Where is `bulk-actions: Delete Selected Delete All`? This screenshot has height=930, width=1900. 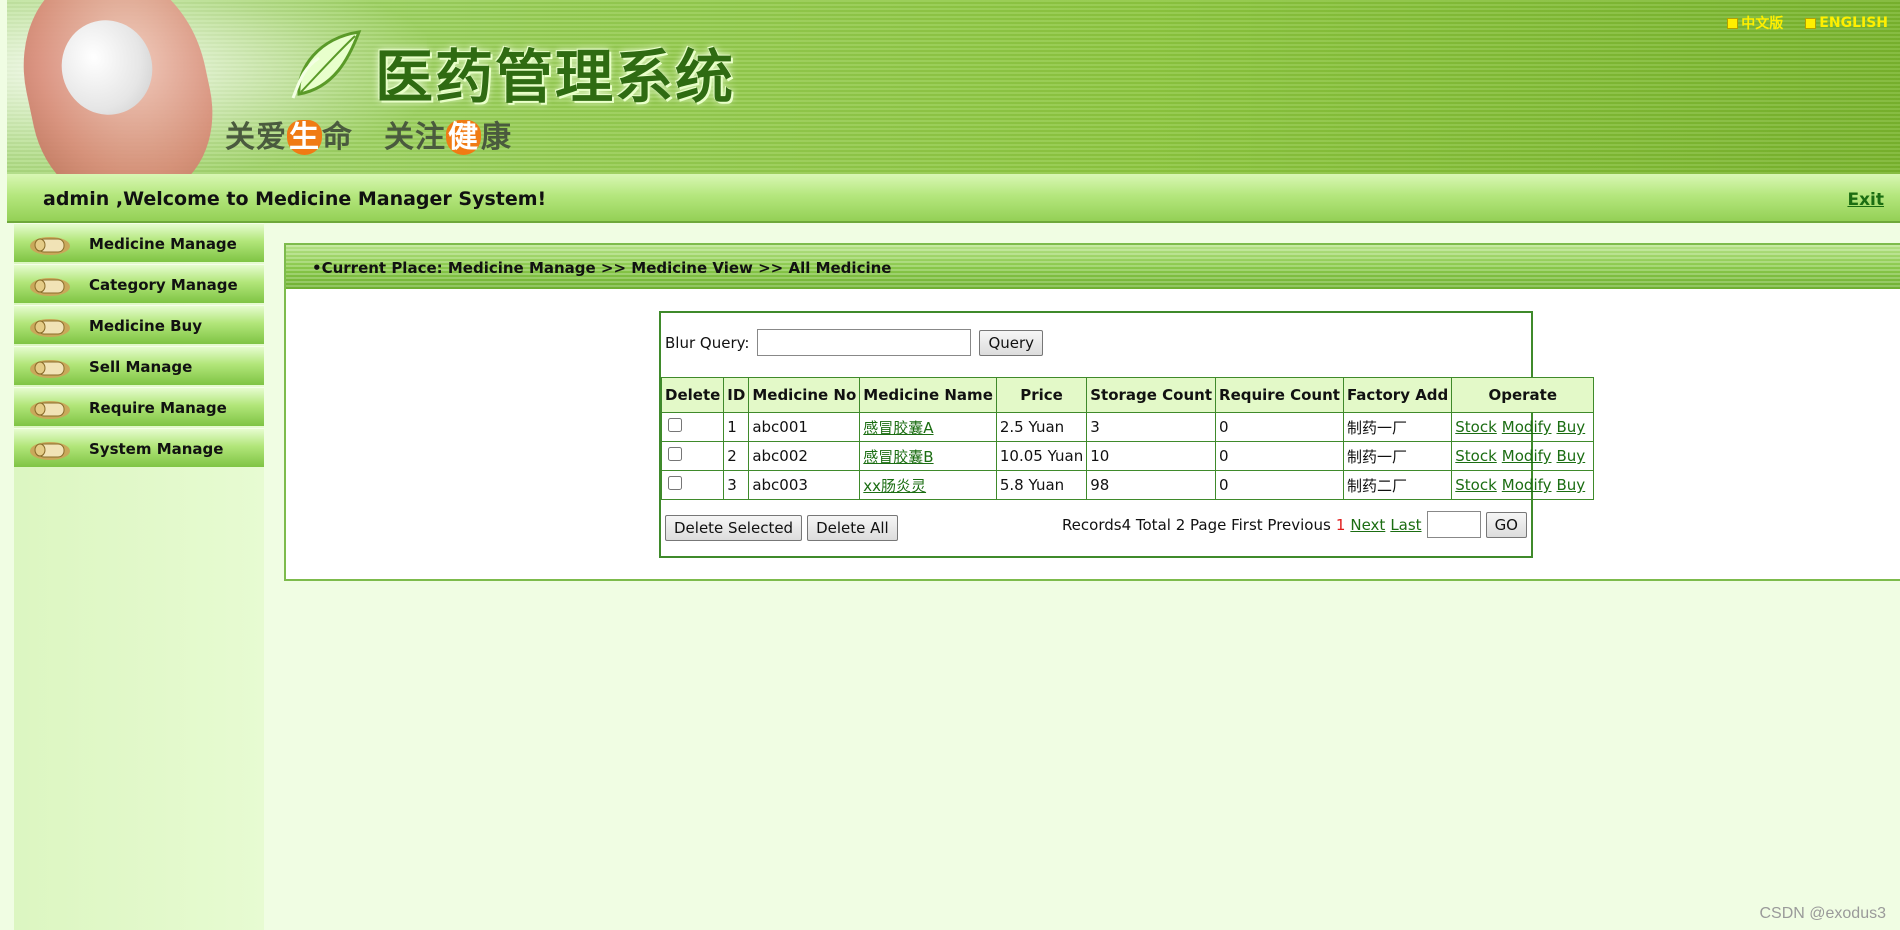 bulk-actions: Delete Selected Delete All is located at coordinates (781, 528).